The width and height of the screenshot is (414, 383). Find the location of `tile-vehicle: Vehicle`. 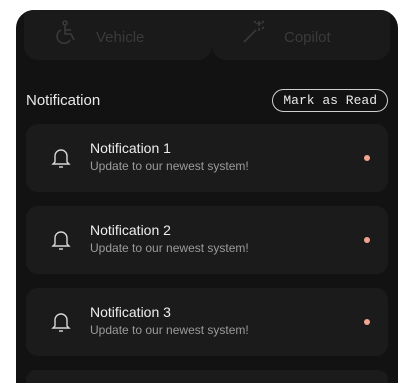

tile-vehicle: Vehicle is located at coordinates (118, 35).